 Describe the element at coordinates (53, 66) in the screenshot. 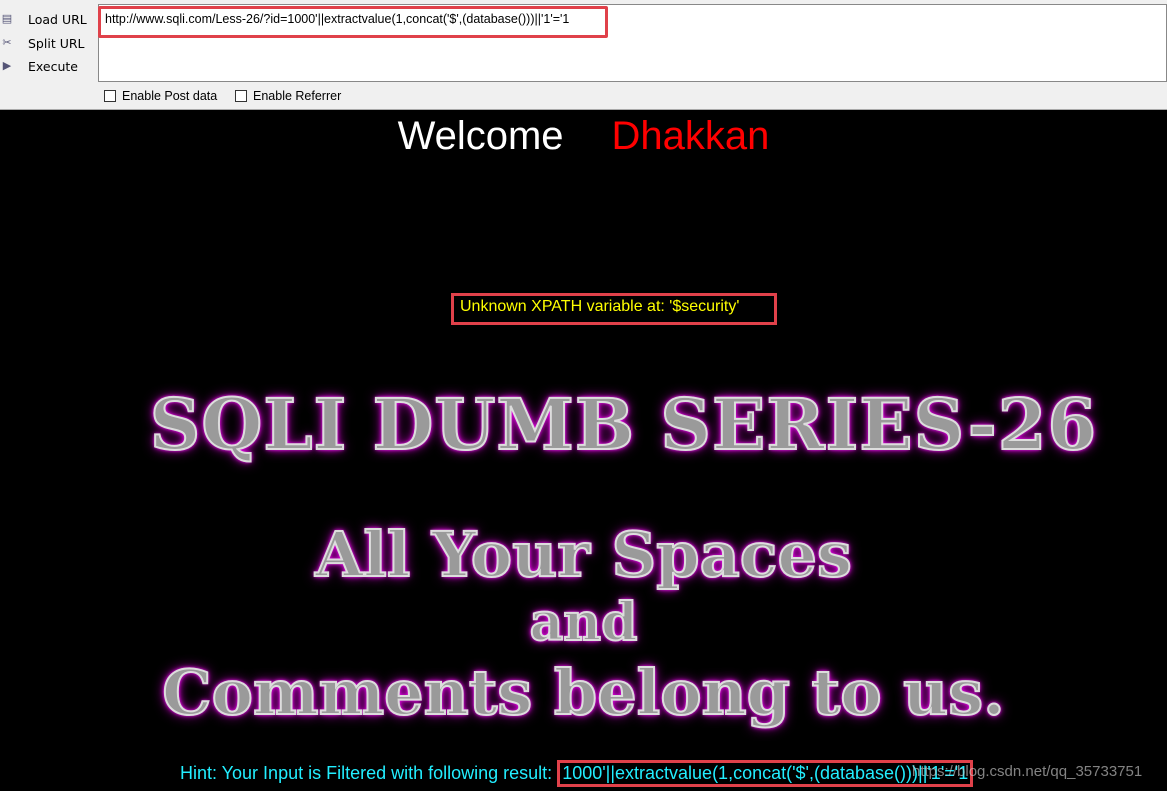

I see `execute-label: Execute` at that location.